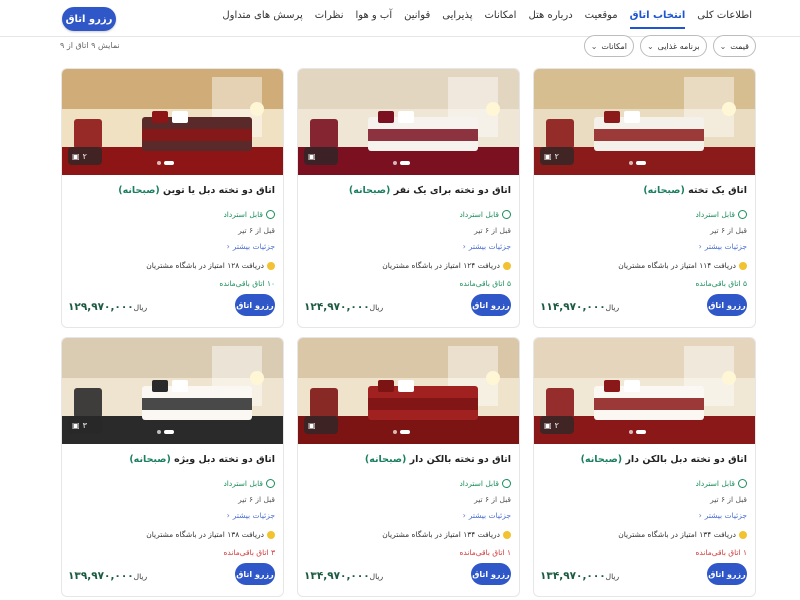 The width and height of the screenshot is (800, 600). I want to click on meal-plan-filter: برنامه غذایی ⌄, so click(673, 46).